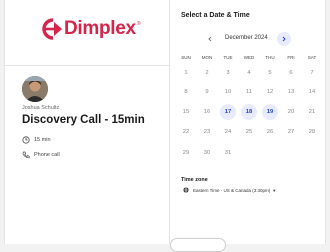 Image resolution: width=330 pixels, height=252 pixels. Describe the element at coordinates (249, 112) in the screenshot. I see `calendar-day-available: 18` at that location.